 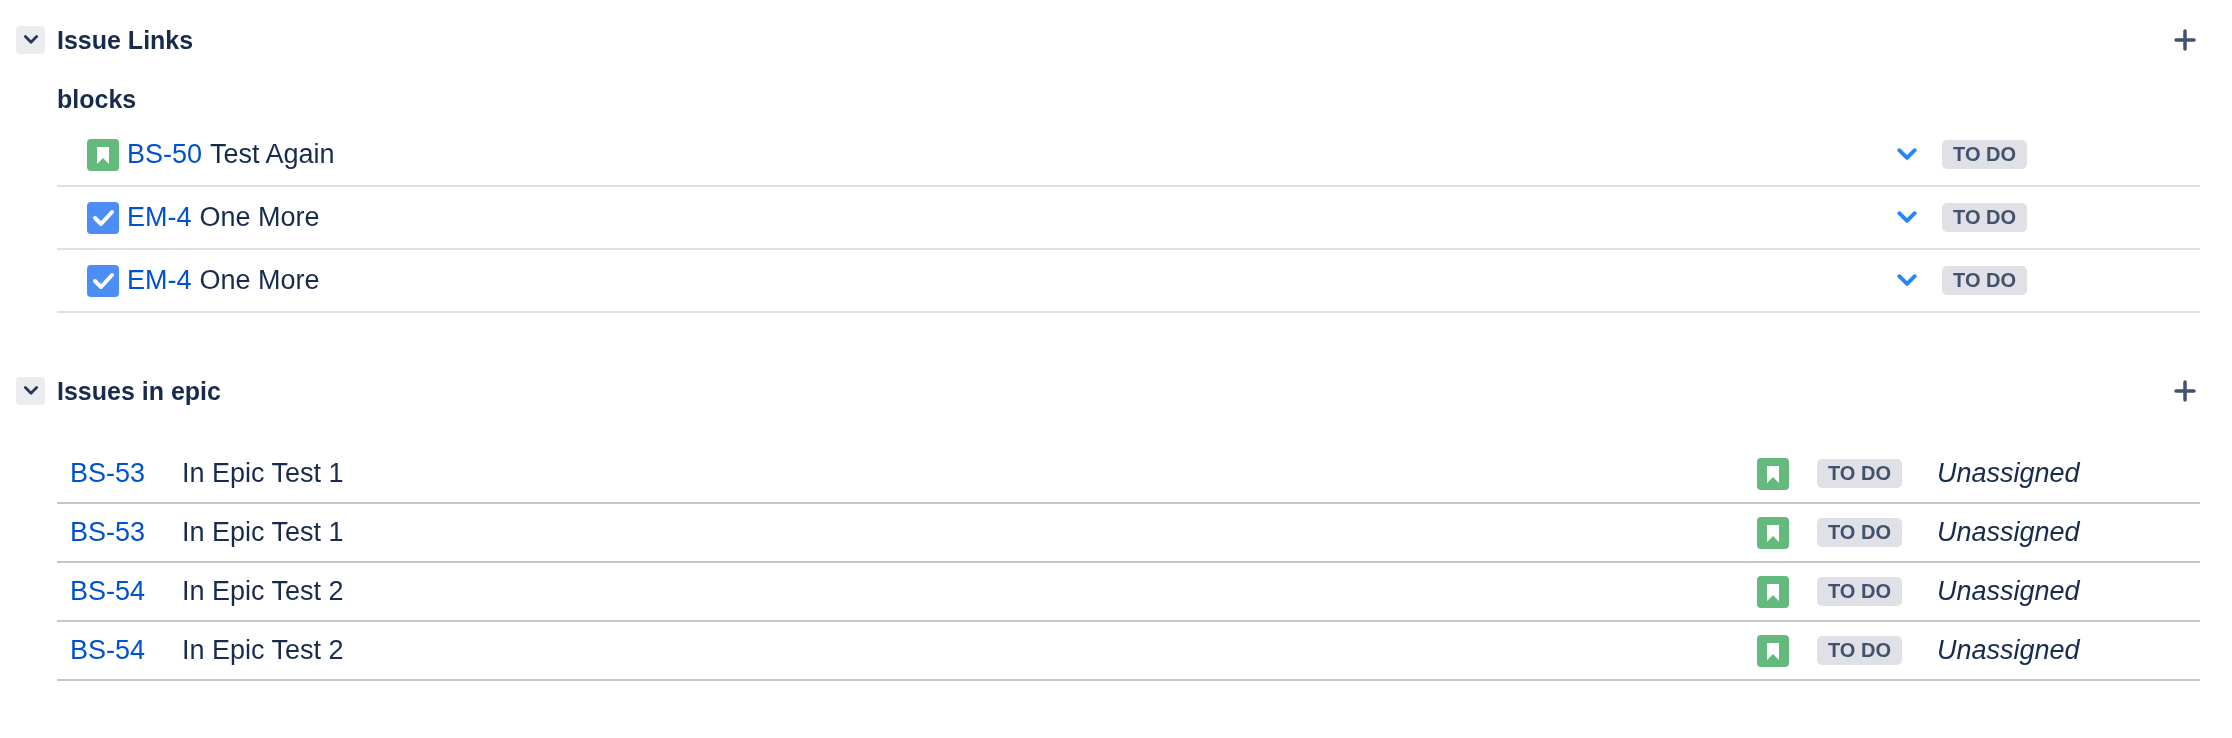 I want to click on issue-summary: Test Again, so click(x=272, y=154).